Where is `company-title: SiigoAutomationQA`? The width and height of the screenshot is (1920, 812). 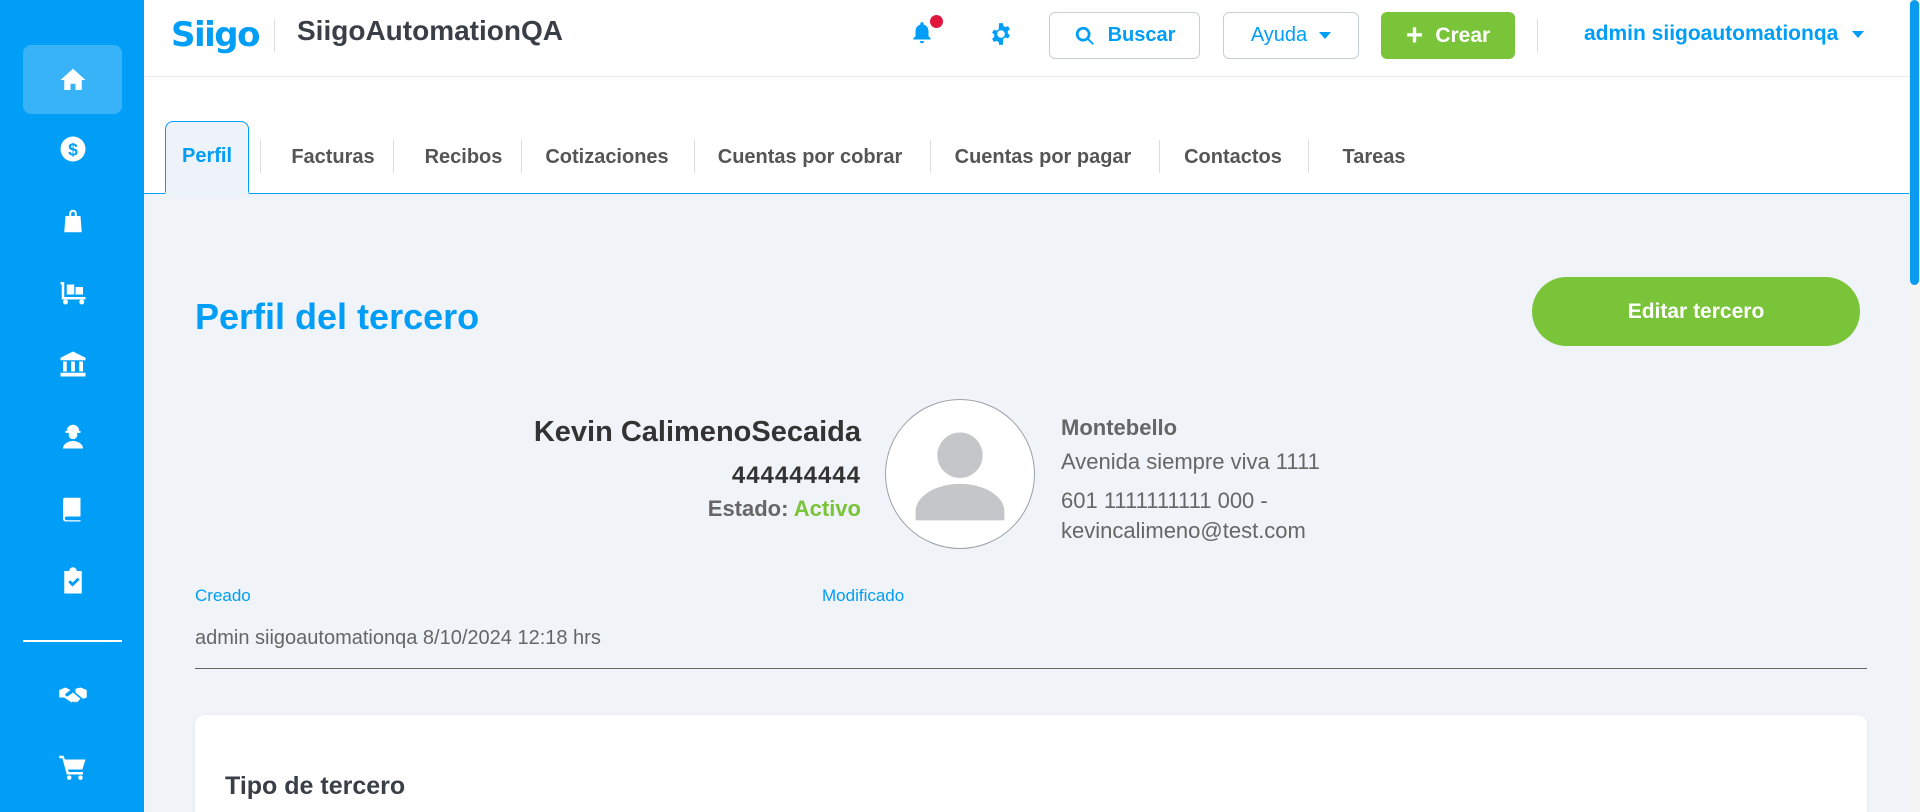
company-title: SiigoAutomationQA is located at coordinates (430, 30).